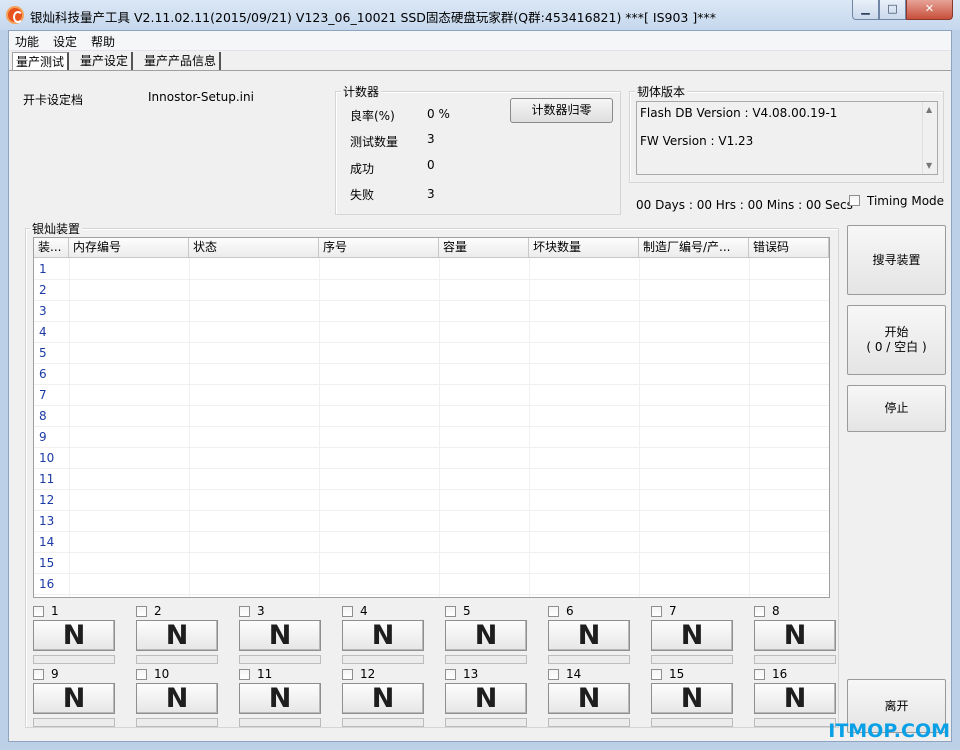 This screenshot has height=750, width=960. Describe the element at coordinates (431, 479) in the screenshot. I see `table-row: 11` at that location.